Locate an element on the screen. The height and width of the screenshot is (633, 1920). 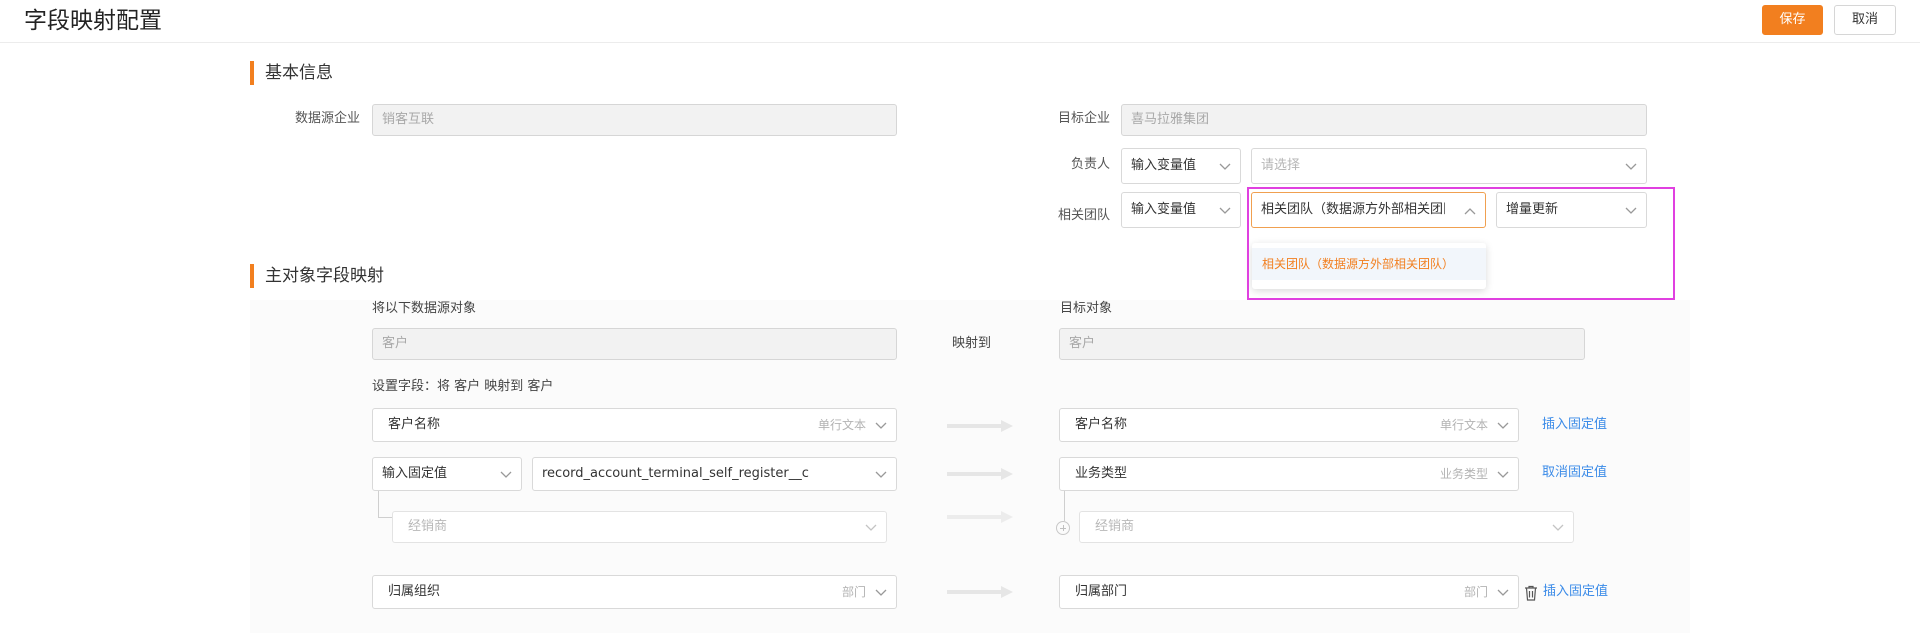
source-object-label: 将以下数据源对象 is located at coordinates (424, 308).